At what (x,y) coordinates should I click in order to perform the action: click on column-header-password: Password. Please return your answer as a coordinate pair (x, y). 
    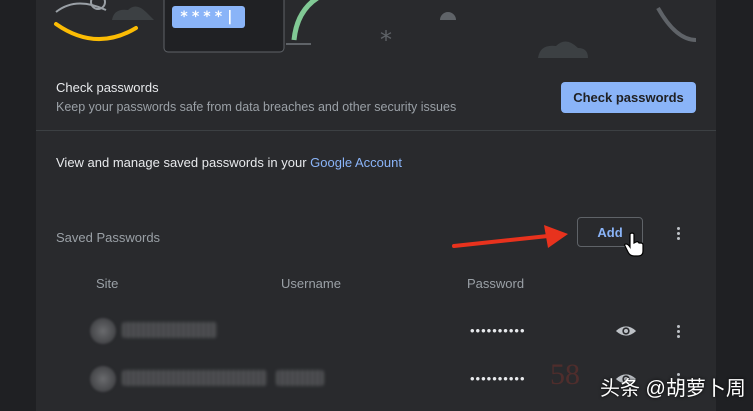
    Looking at the image, I should click on (496, 283).